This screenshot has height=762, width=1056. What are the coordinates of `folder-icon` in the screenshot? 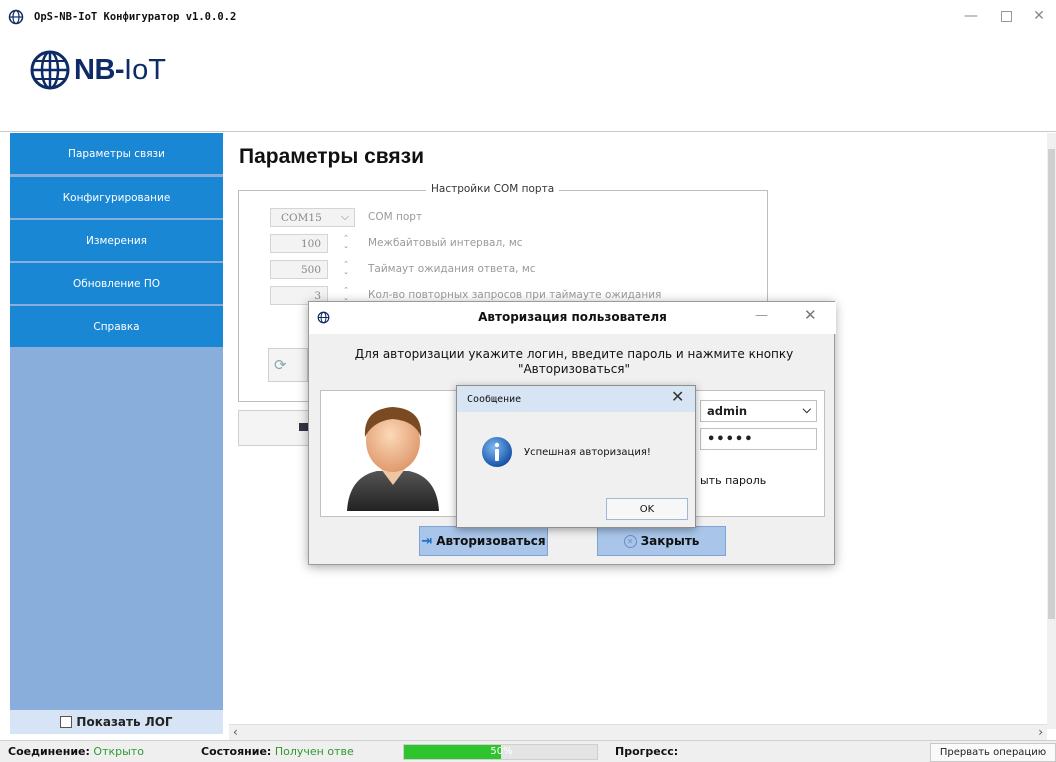 It's located at (303, 427).